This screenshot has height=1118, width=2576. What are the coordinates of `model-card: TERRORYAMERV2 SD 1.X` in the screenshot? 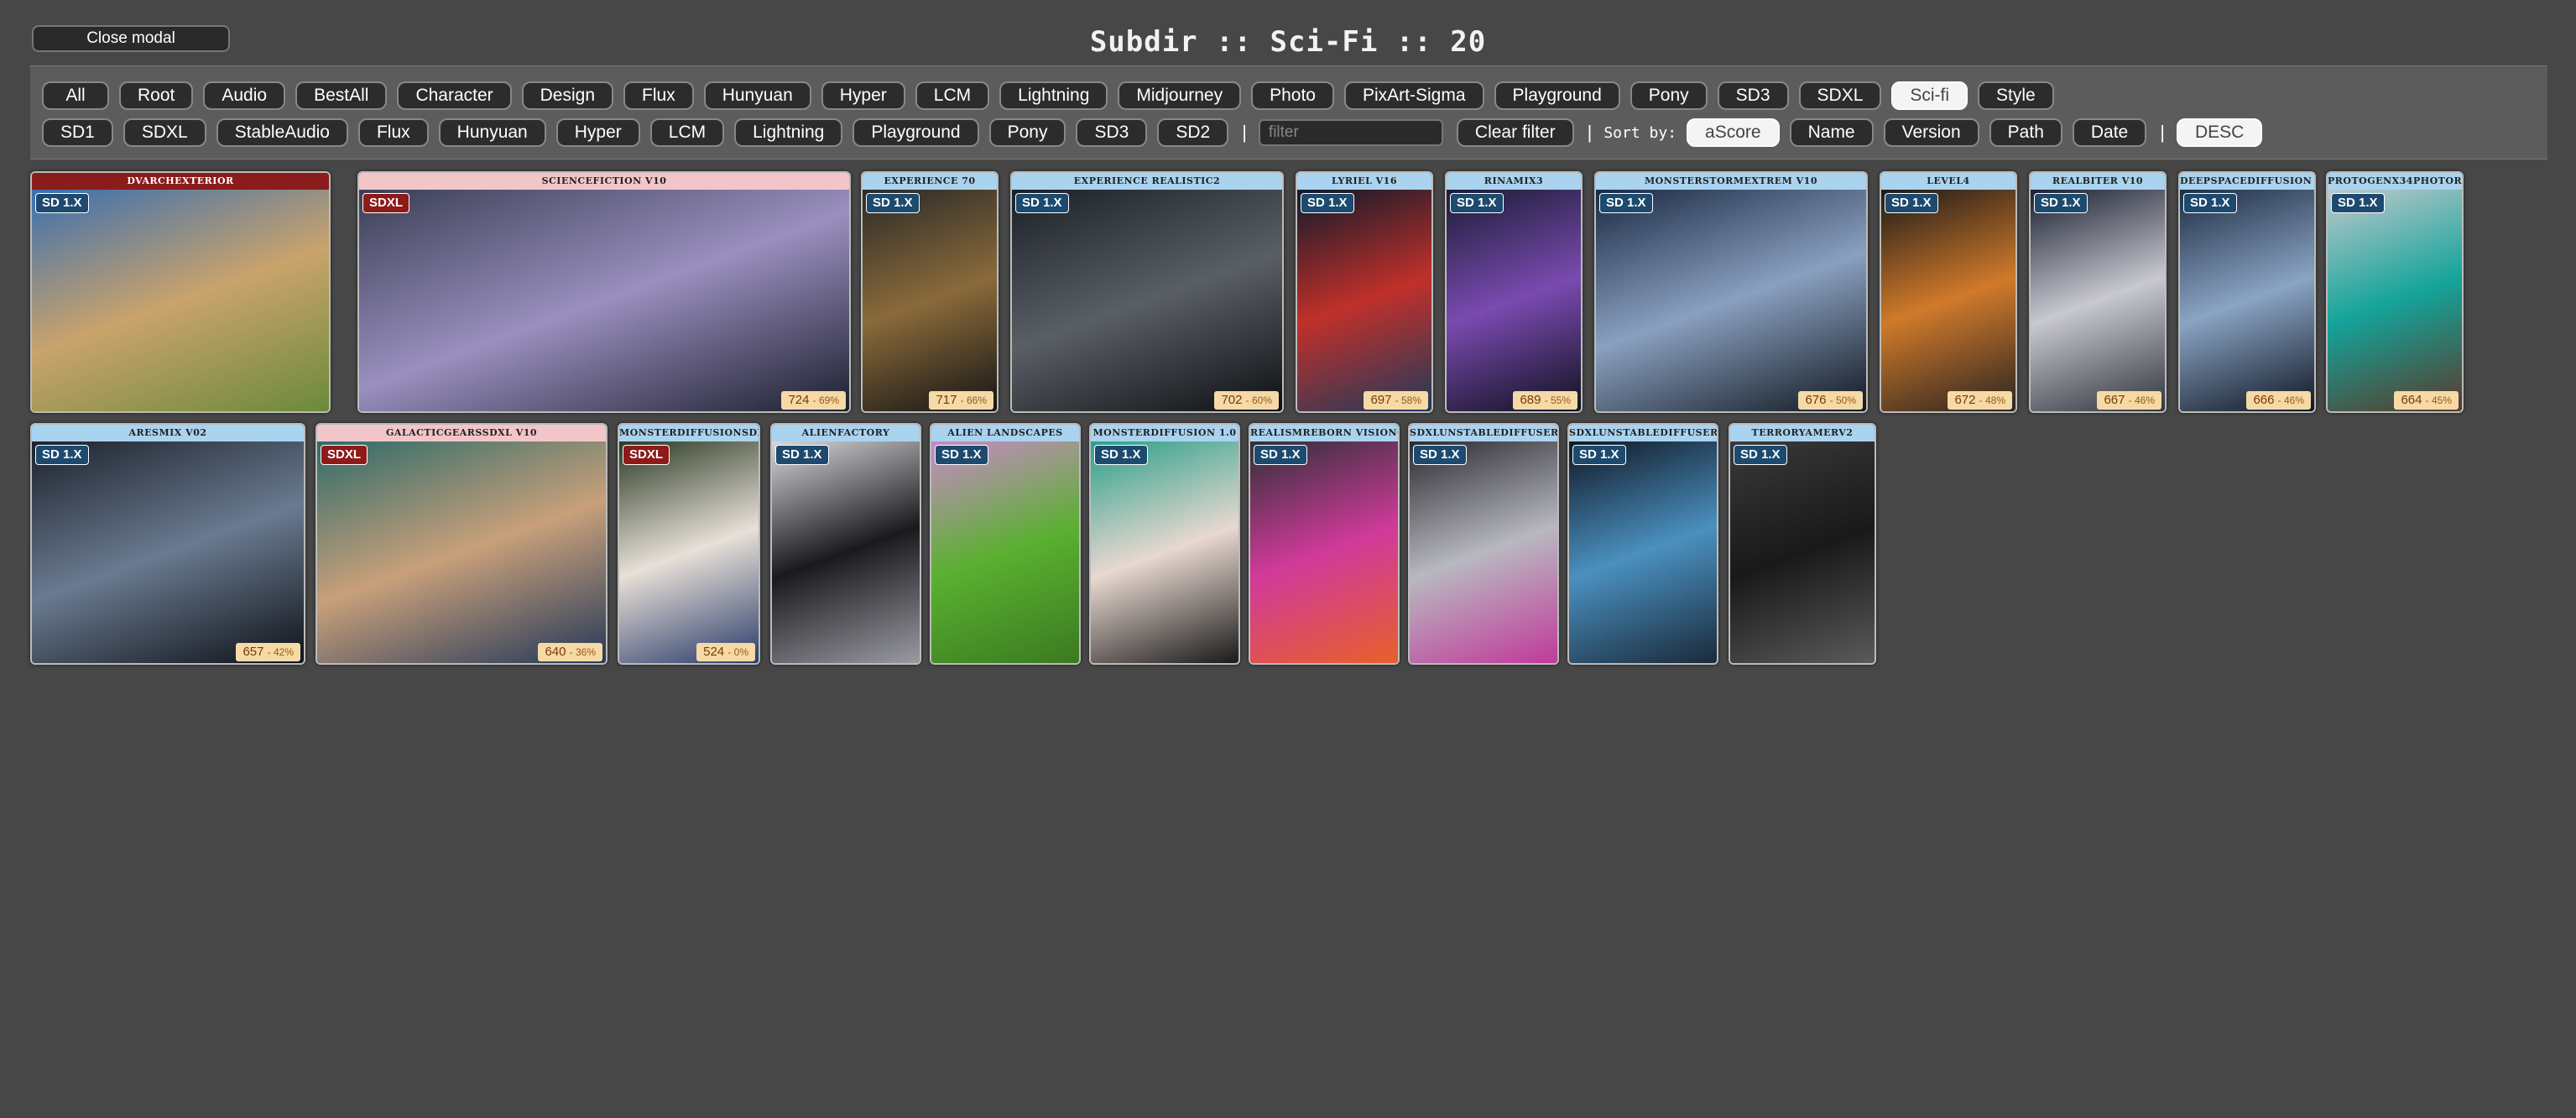 It's located at (1802, 544).